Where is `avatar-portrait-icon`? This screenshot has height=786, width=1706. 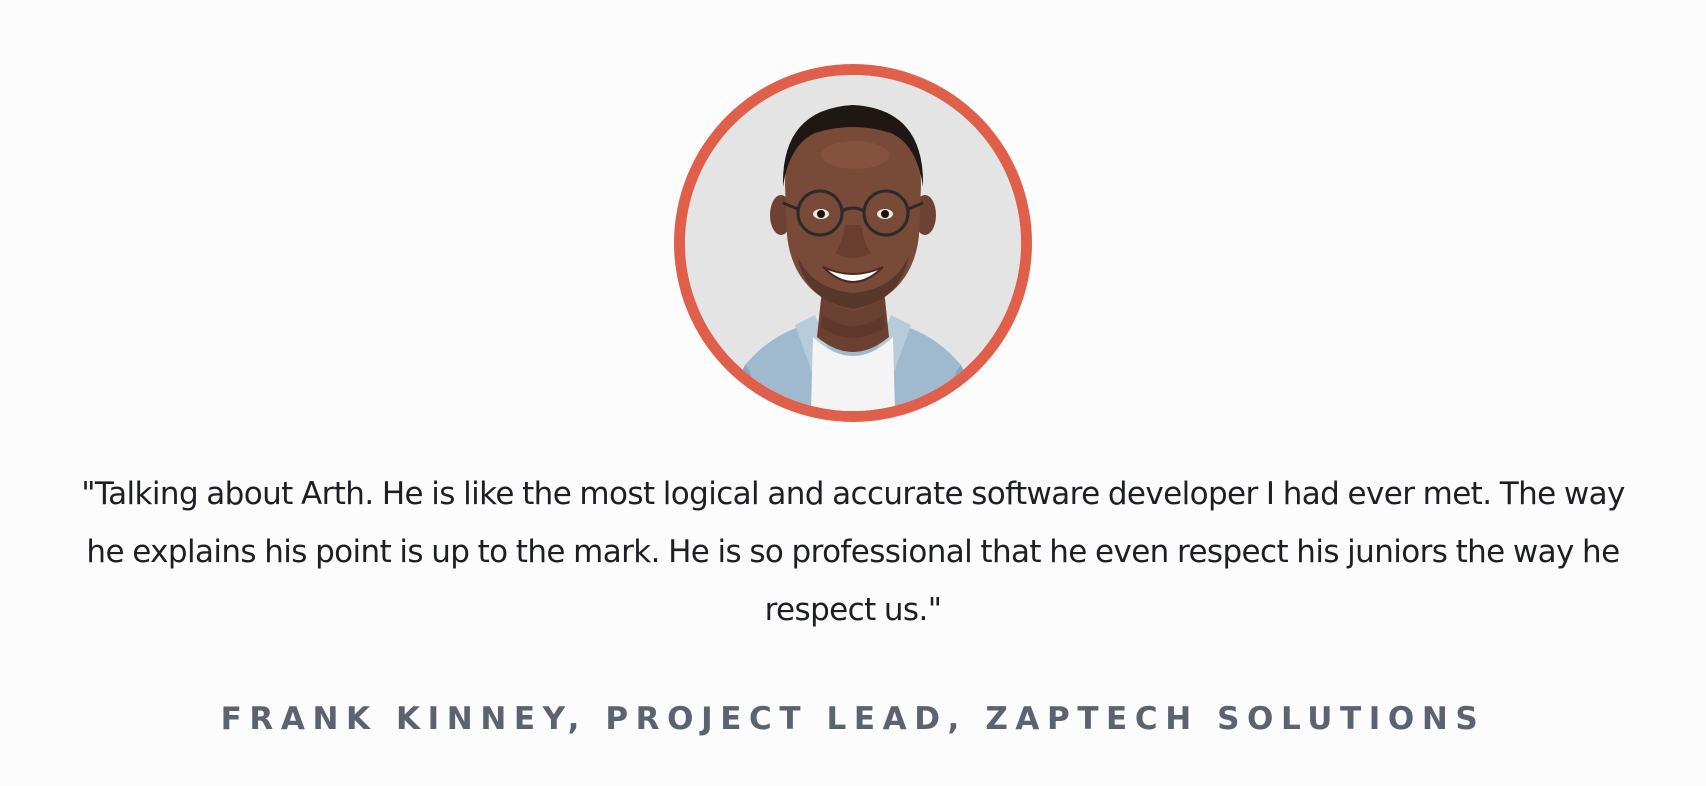 avatar-portrait-icon is located at coordinates (853, 243).